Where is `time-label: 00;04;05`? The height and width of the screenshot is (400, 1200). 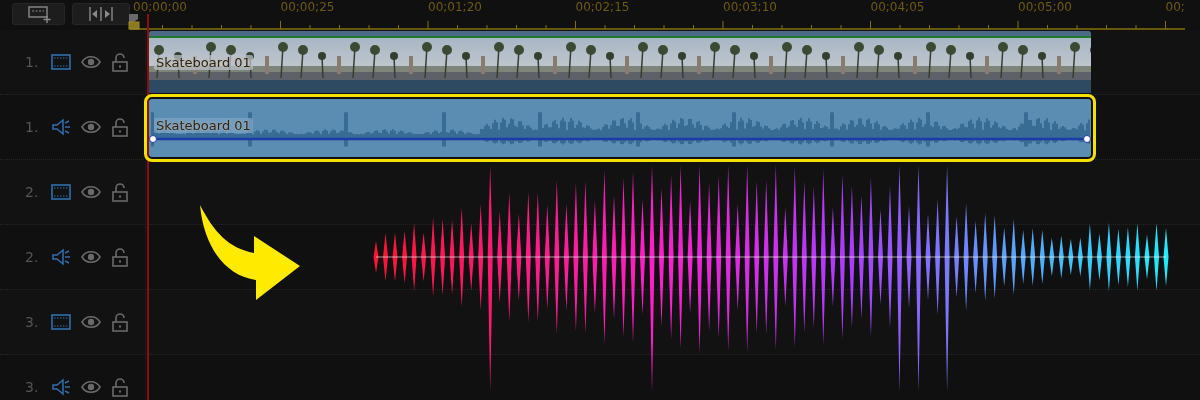
time-label: 00;04;05 is located at coordinates (898, 7).